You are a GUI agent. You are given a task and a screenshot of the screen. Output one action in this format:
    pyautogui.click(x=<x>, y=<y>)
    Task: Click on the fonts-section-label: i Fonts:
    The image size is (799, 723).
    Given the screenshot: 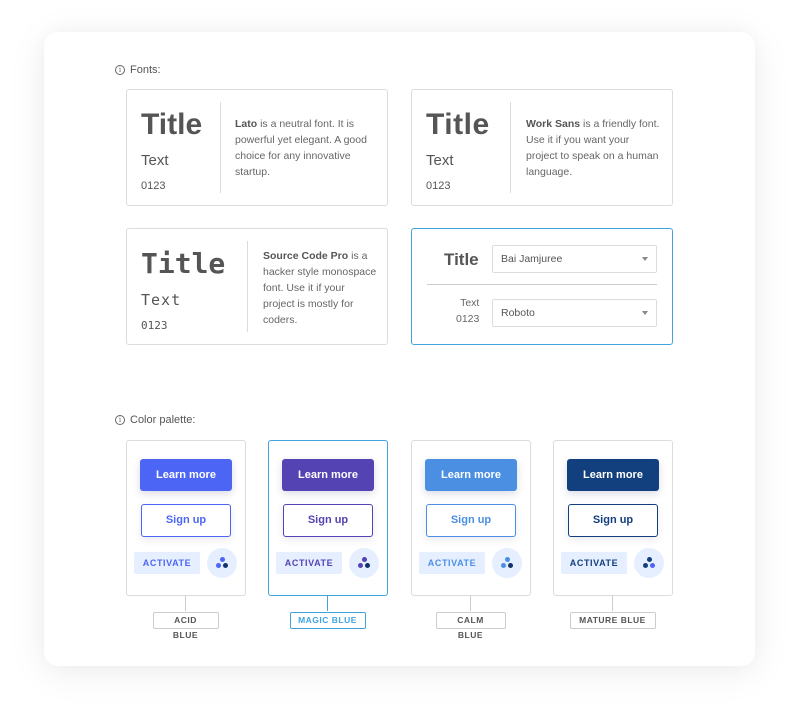 What is the action you would take?
    pyautogui.click(x=138, y=70)
    